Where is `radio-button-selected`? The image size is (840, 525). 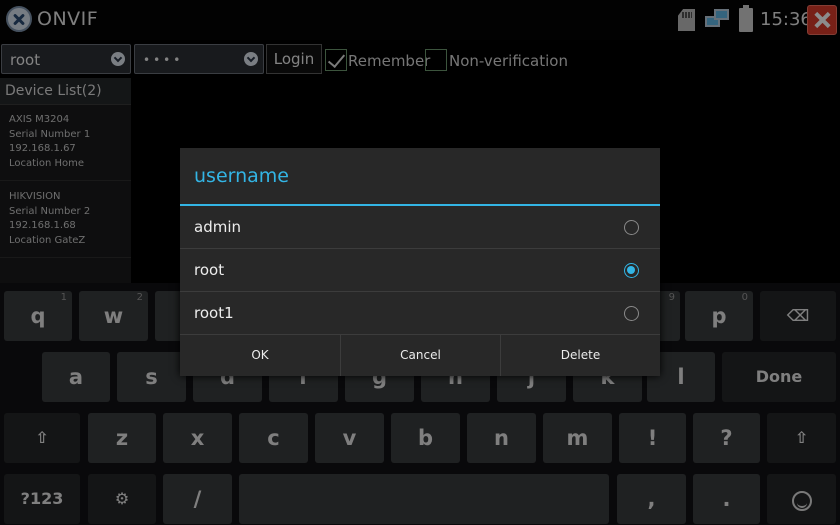 radio-button-selected is located at coordinates (631, 270).